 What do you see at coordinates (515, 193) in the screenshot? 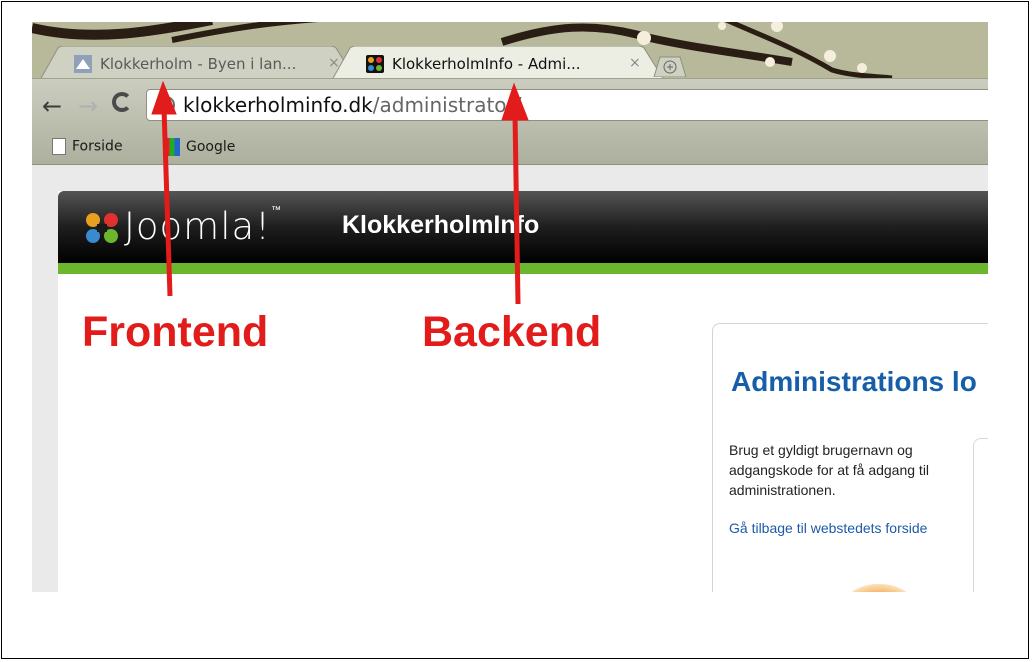
I see `backend-arrow` at bounding box center [515, 193].